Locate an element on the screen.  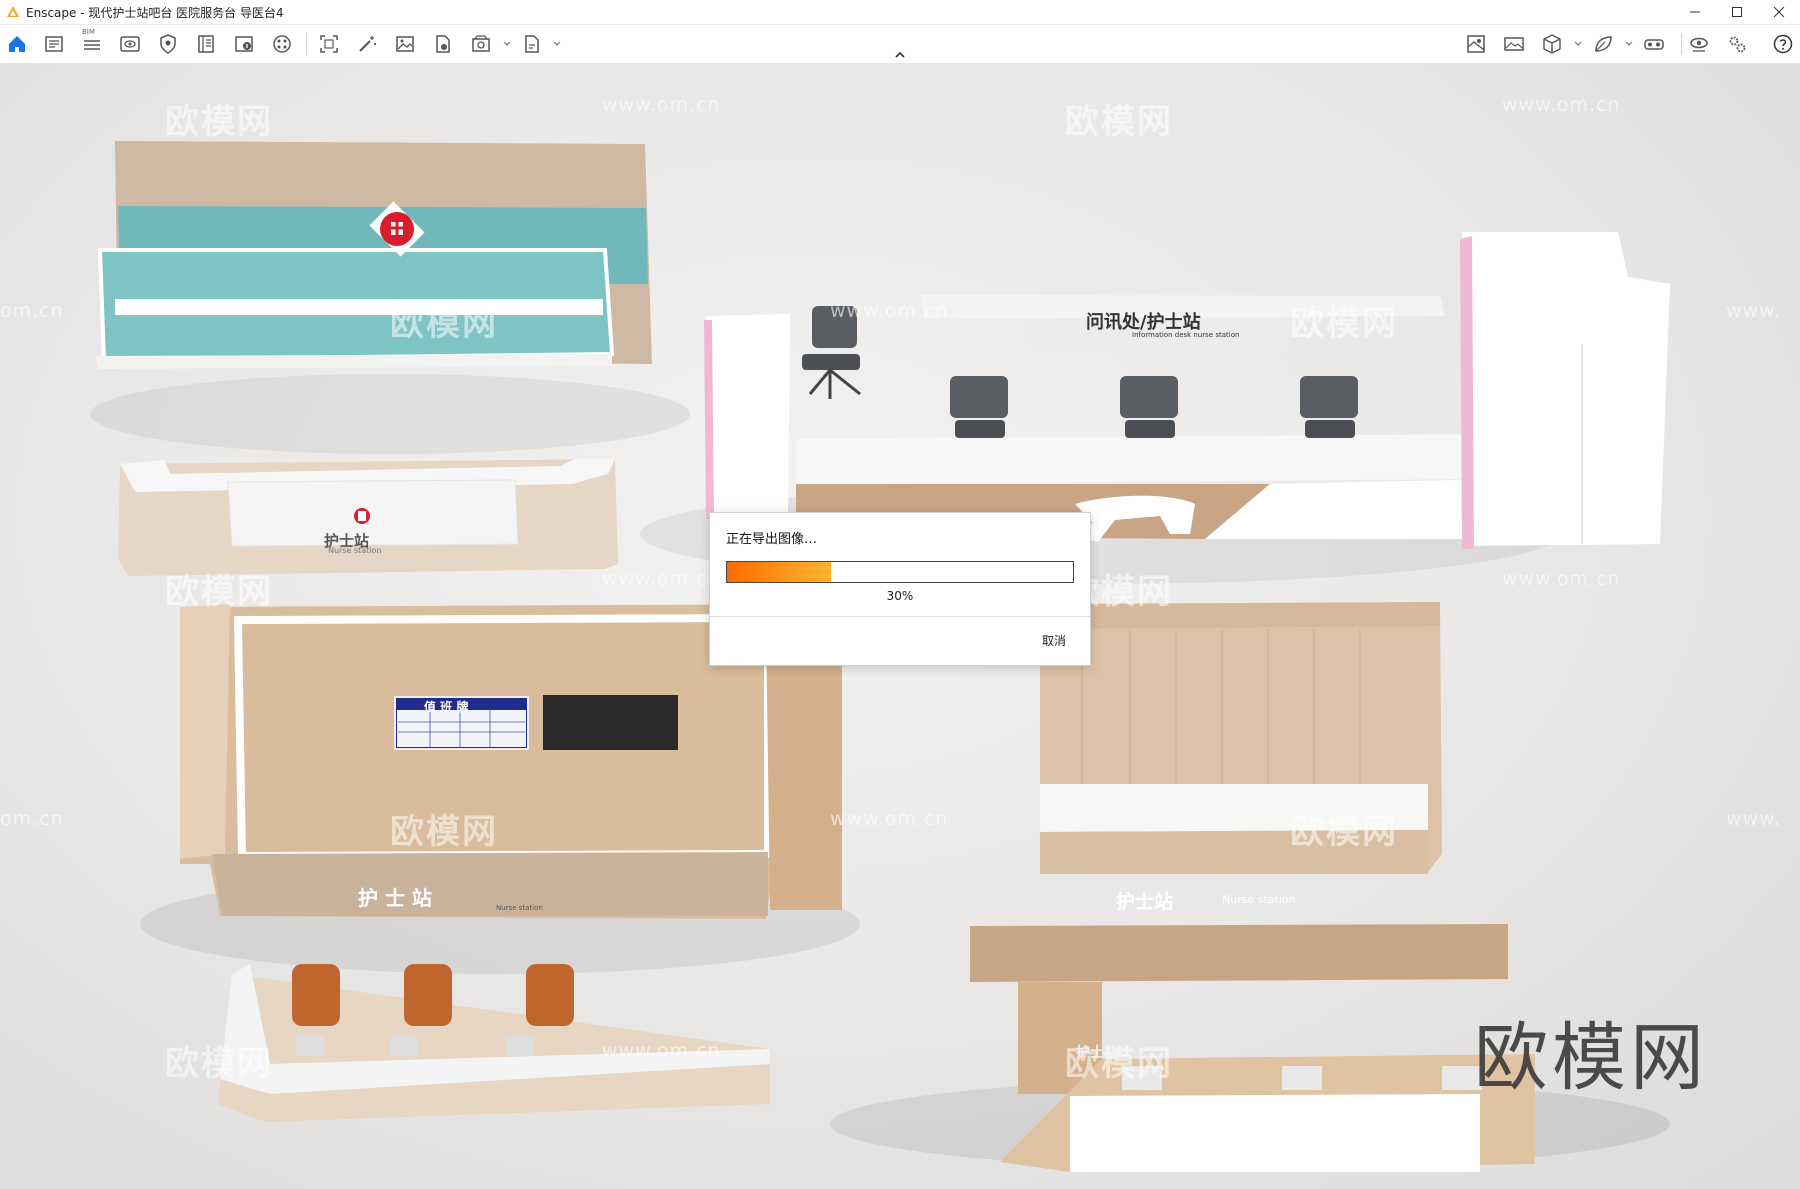
maximize-icon is located at coordinates (1737, 12).